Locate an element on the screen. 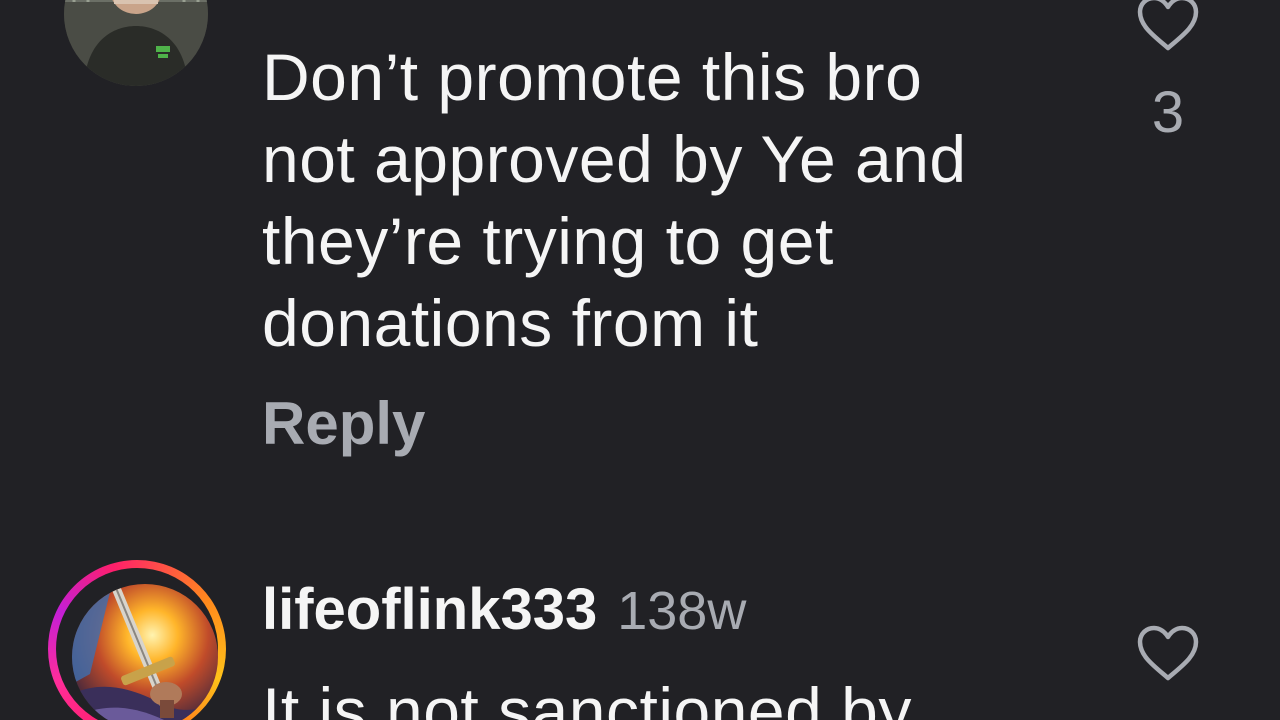 Image resolution: width=1280 pixels, height=720 pixels. timestamp: 138w is located at coordinates (682, 611).